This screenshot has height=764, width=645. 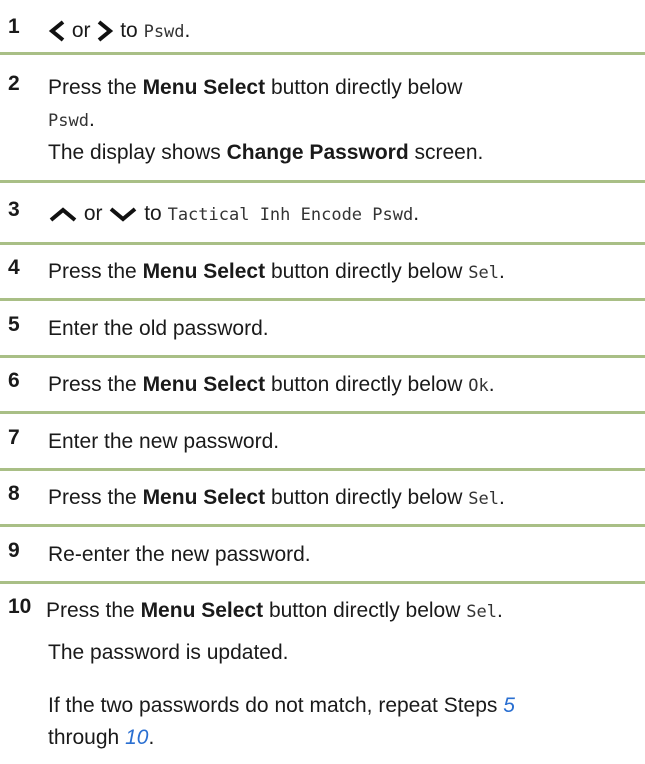 I want to click on result-text: The password is updated., so click(x=168, y=652).